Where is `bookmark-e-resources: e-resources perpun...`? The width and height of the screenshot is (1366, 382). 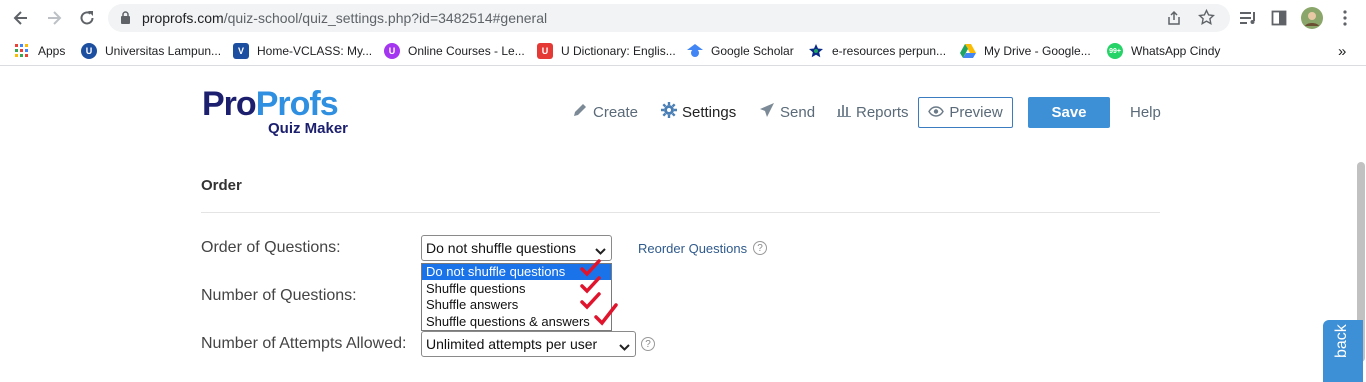 bookmark-e-resources: e-resources perpun... is located at coordinates (877, 51).